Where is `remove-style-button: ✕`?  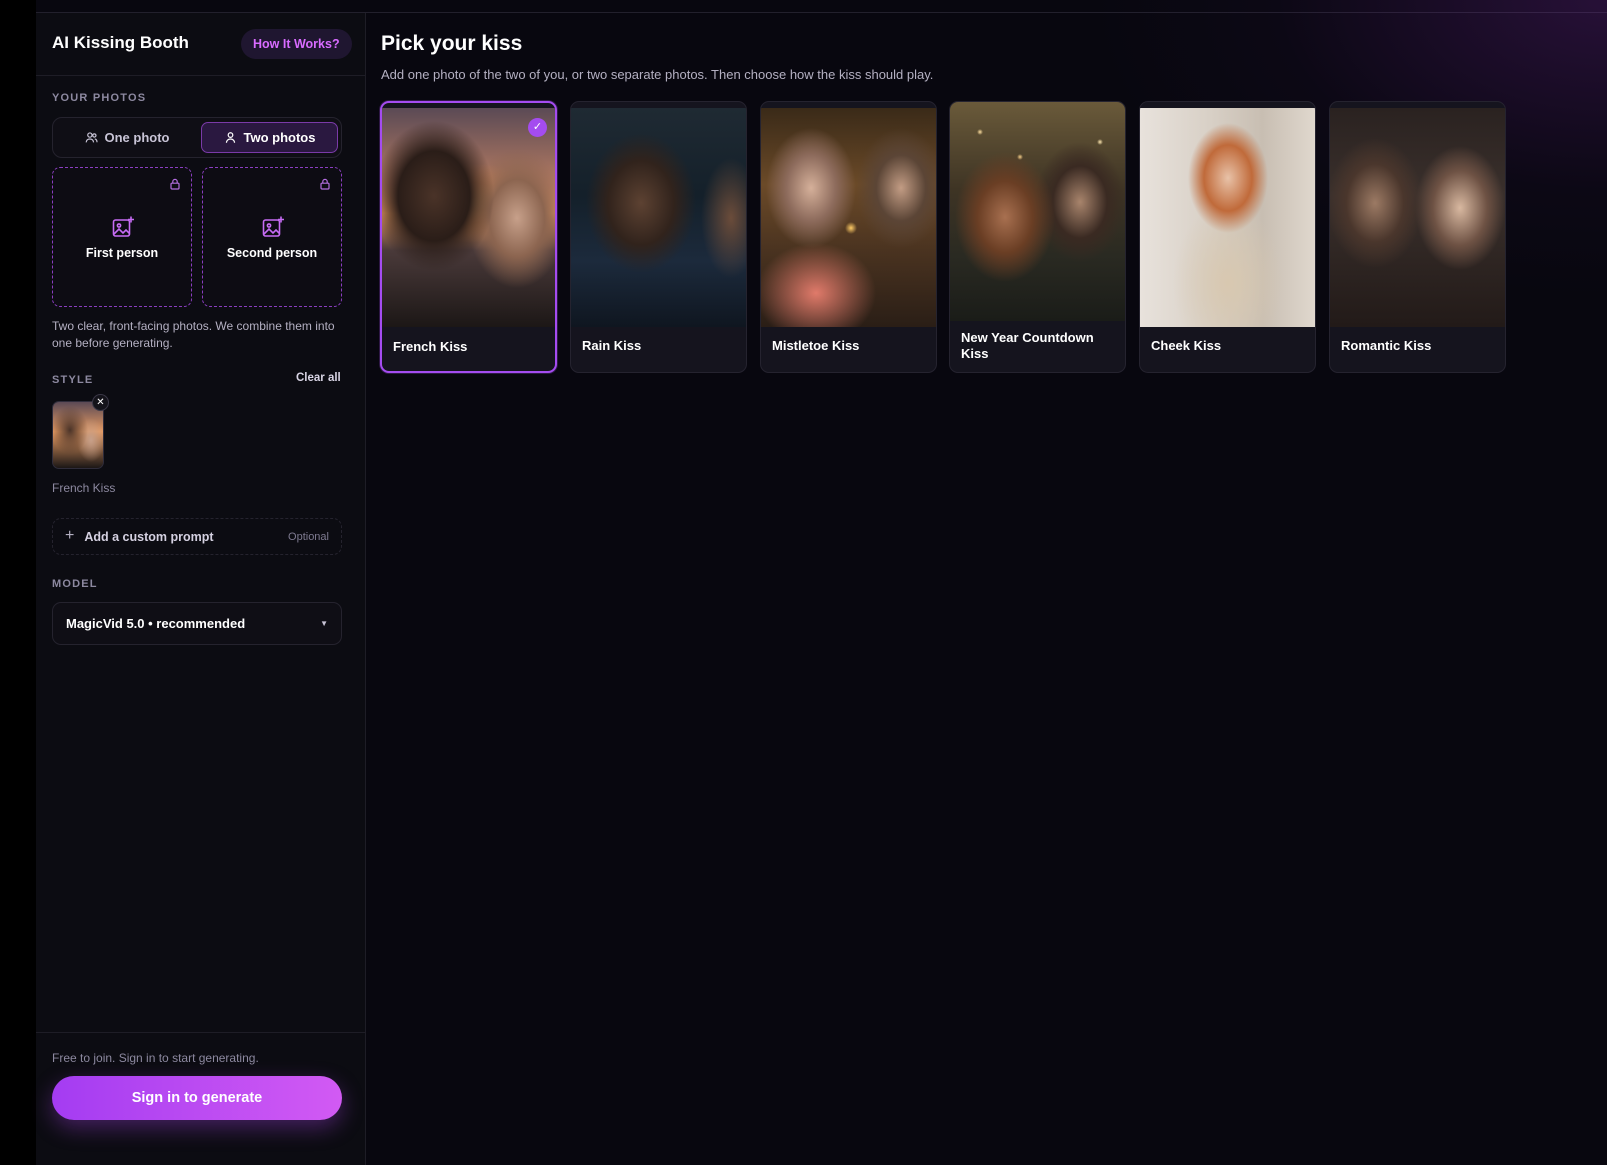 remove-style-button: ✕ is located at coordinates (100, 402).